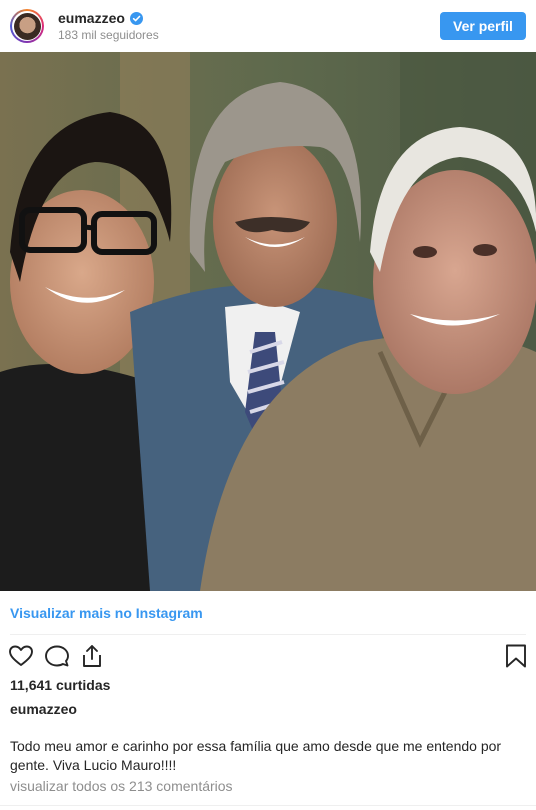 This screenshot has width=536, height=810. I want to click on bookmark-icon, so click(516, 656).